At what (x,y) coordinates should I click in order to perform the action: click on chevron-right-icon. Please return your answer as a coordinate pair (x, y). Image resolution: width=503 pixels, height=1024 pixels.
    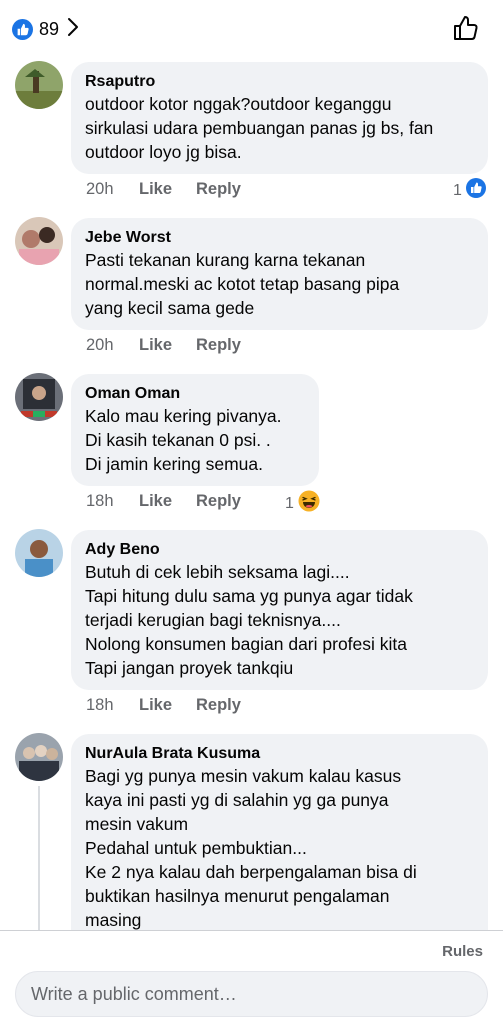
    Looking at the image, I should click on (73, 29).